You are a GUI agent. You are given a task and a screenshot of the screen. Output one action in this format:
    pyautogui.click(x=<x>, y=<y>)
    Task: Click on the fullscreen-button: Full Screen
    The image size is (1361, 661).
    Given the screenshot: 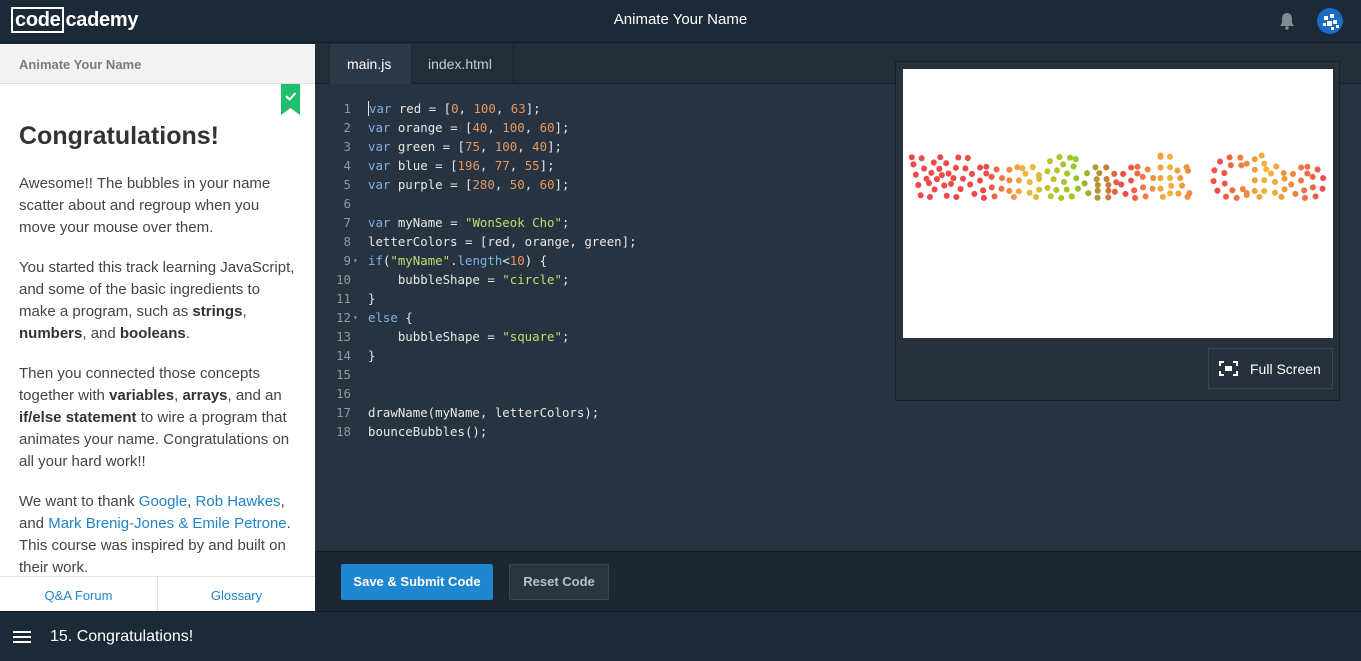 What is the action you would take?
    pyautogui.click(x=1270, y=368)
    